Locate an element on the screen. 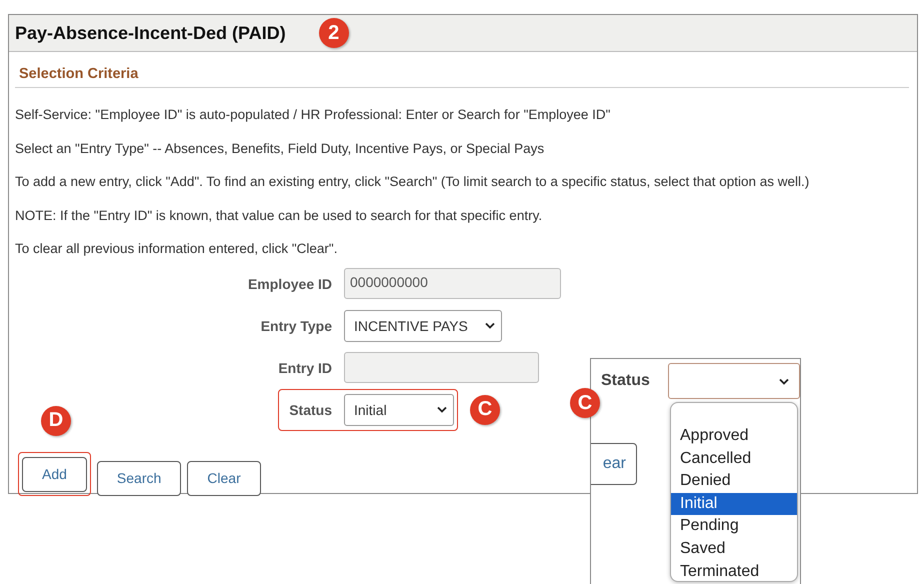  action-button: Search is located at coordinates (139, 478).